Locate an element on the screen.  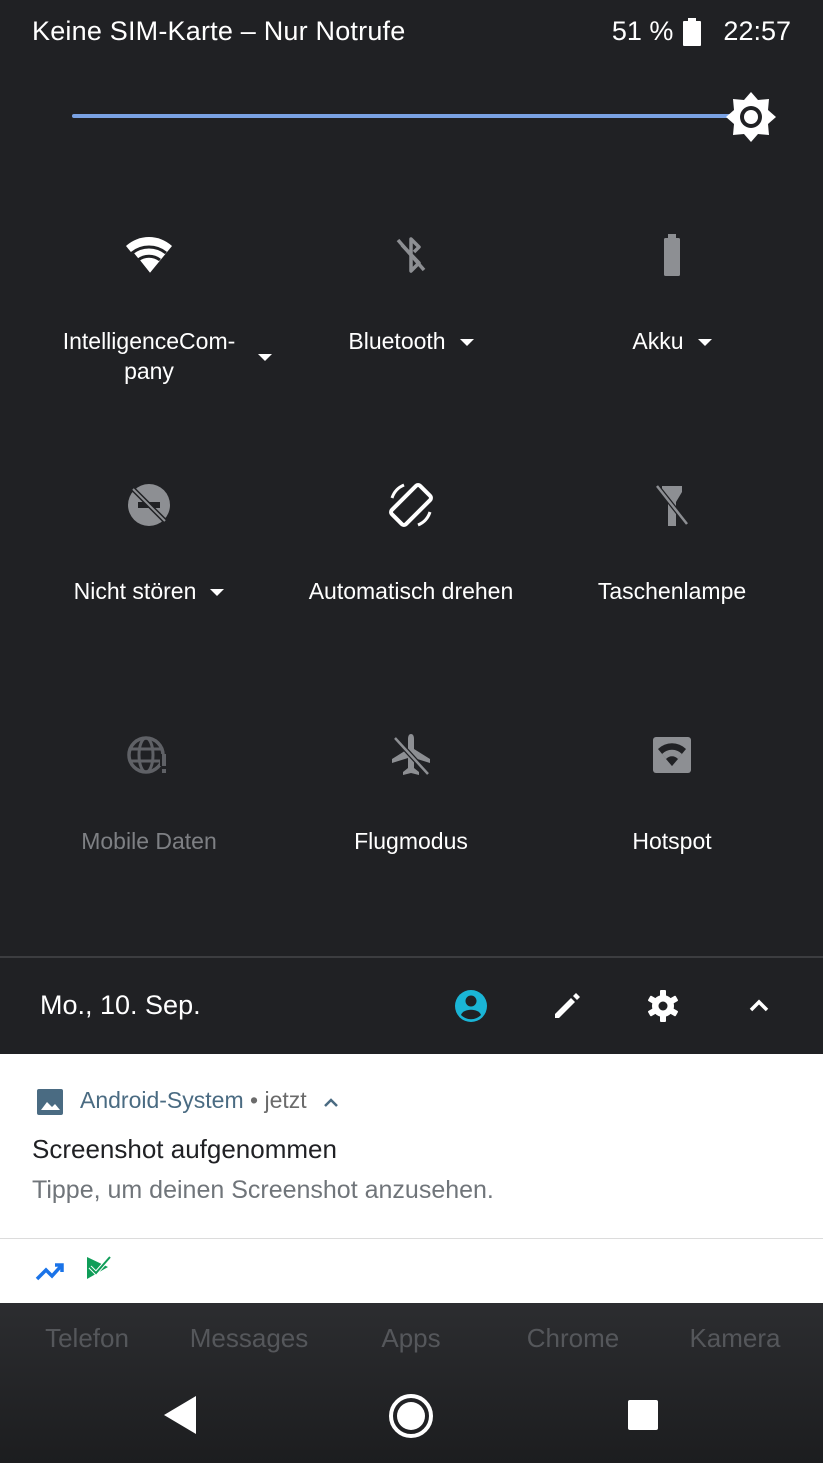
tile-mobile-data-label: Mobile Daten is located at coordinates (149, 841).